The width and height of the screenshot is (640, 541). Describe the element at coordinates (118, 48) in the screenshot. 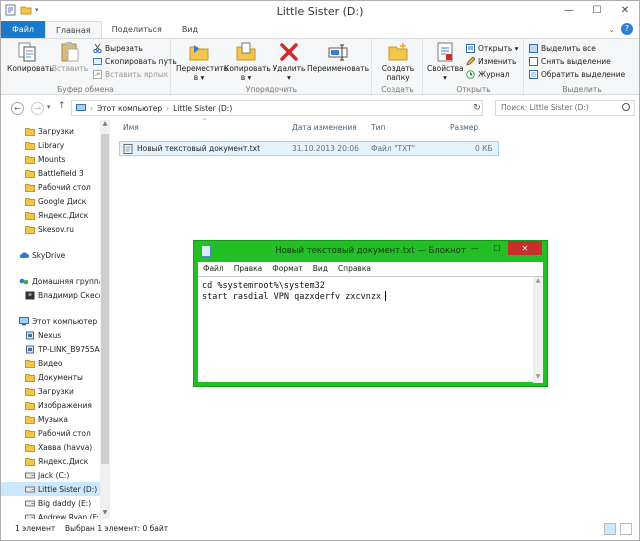

I see `cut-button: Вырезать` at that location.